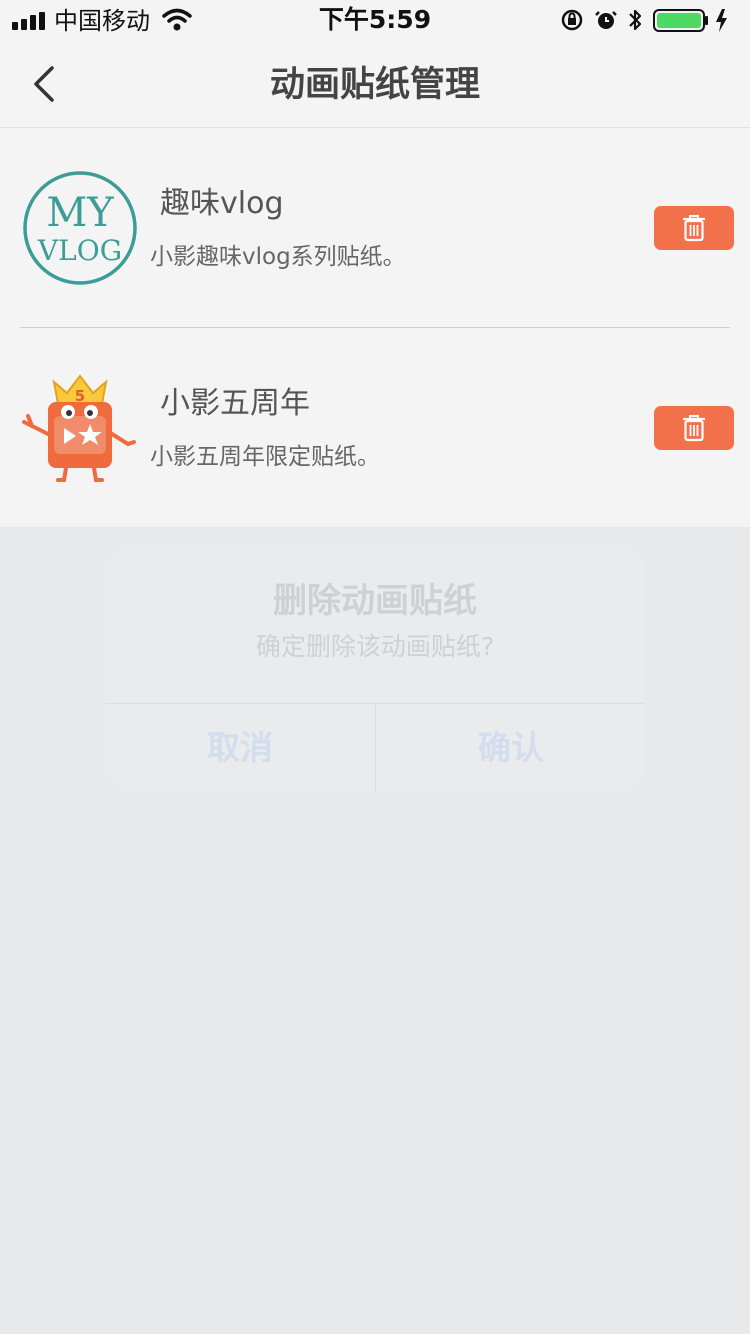 The width and height of the screenshot is (750, 1334). What do you see at coordinates (222, 203) in the screenshot?
I see `sticker-name: 趣味vlog` at bounding box center [222, 203].